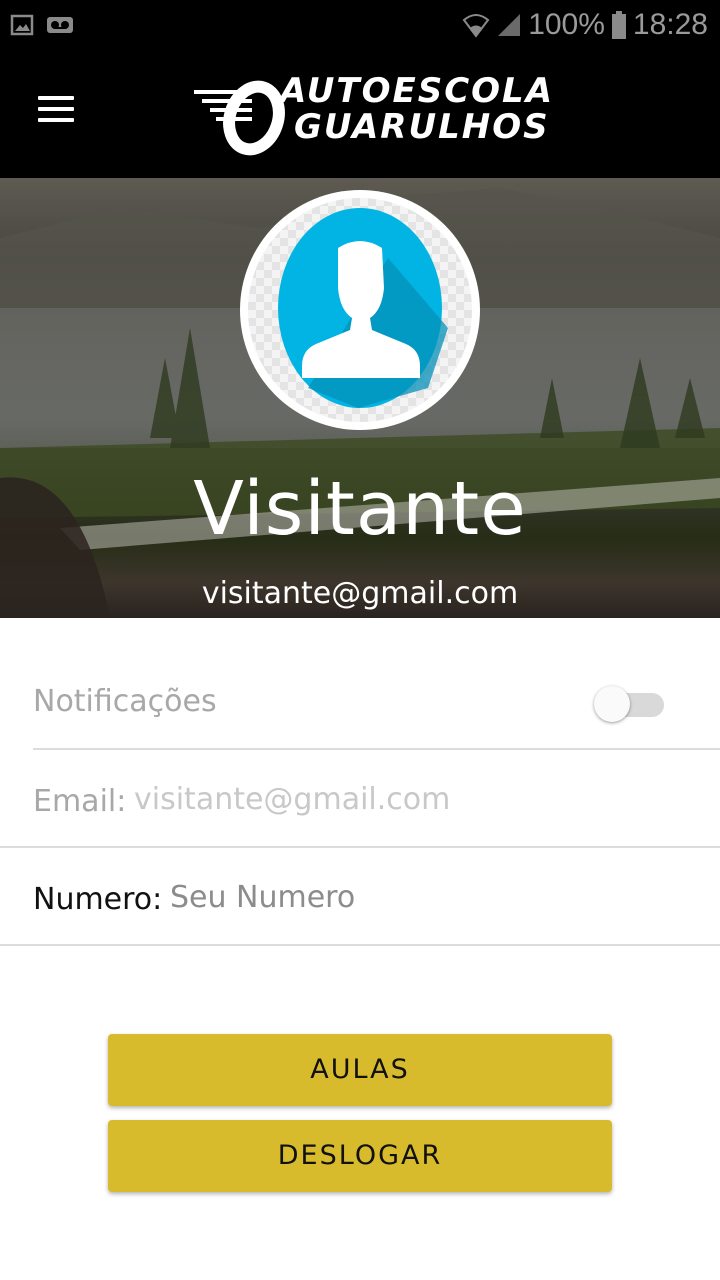 The width and height of the screenshot is (720, 1280). What do you see at coordinates (509, 25) in the screenshot?
I see `signal-icon` at bounding box center [509, 25].